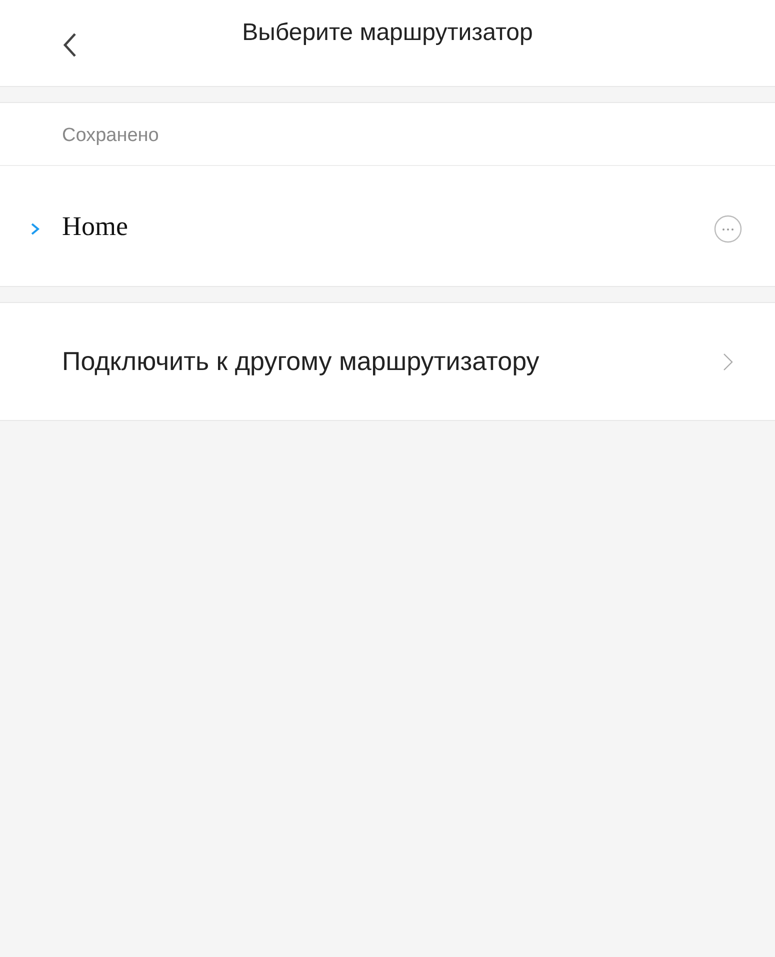 Image resolution: width=775 pixels, height=957 pixels. Describe the element at coordinates (70, 45) in the screenshot. I see `back-button` at that location.